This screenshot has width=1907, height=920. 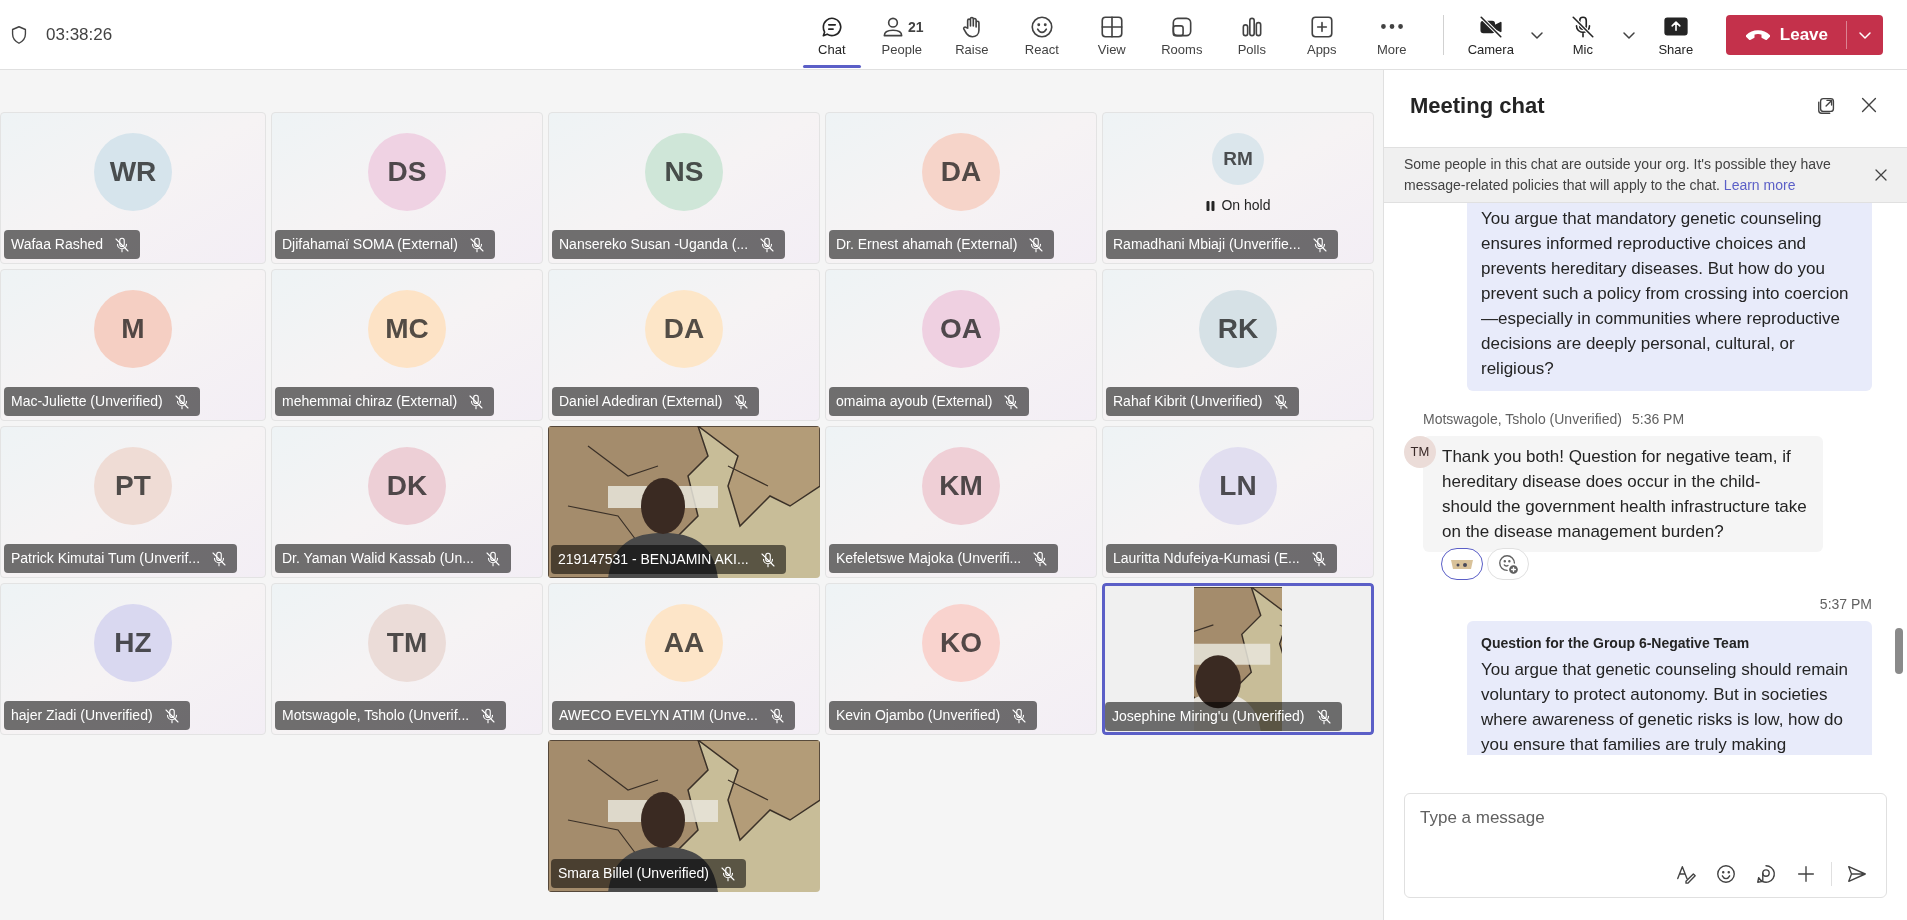 What do you see at coordinates (831, 66) in the screenshot?
I see `selected-indicator` at bounding box center [831, 66].